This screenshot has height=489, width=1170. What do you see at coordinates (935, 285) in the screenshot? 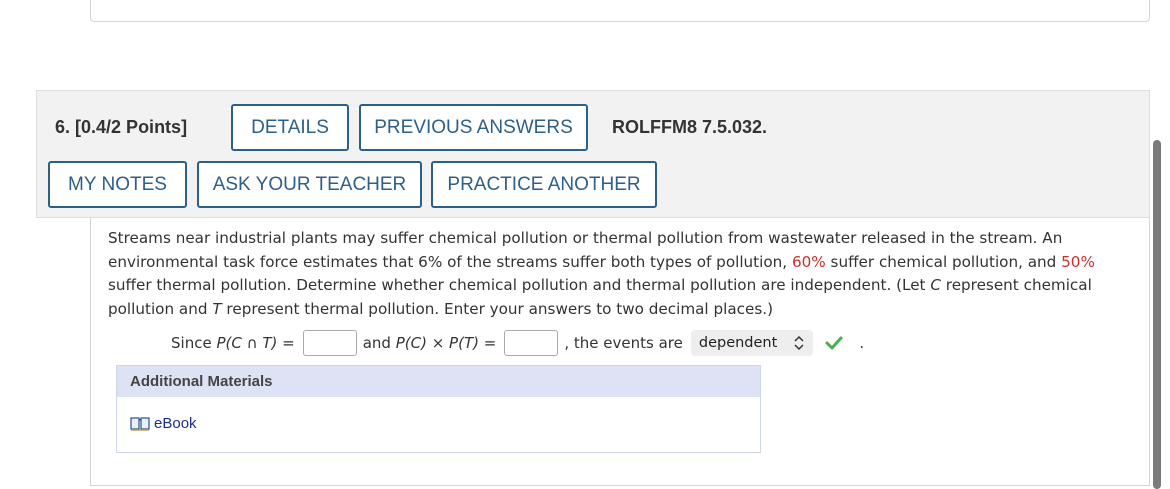
I see `variable-c: C` at bounding box center [935, 285].